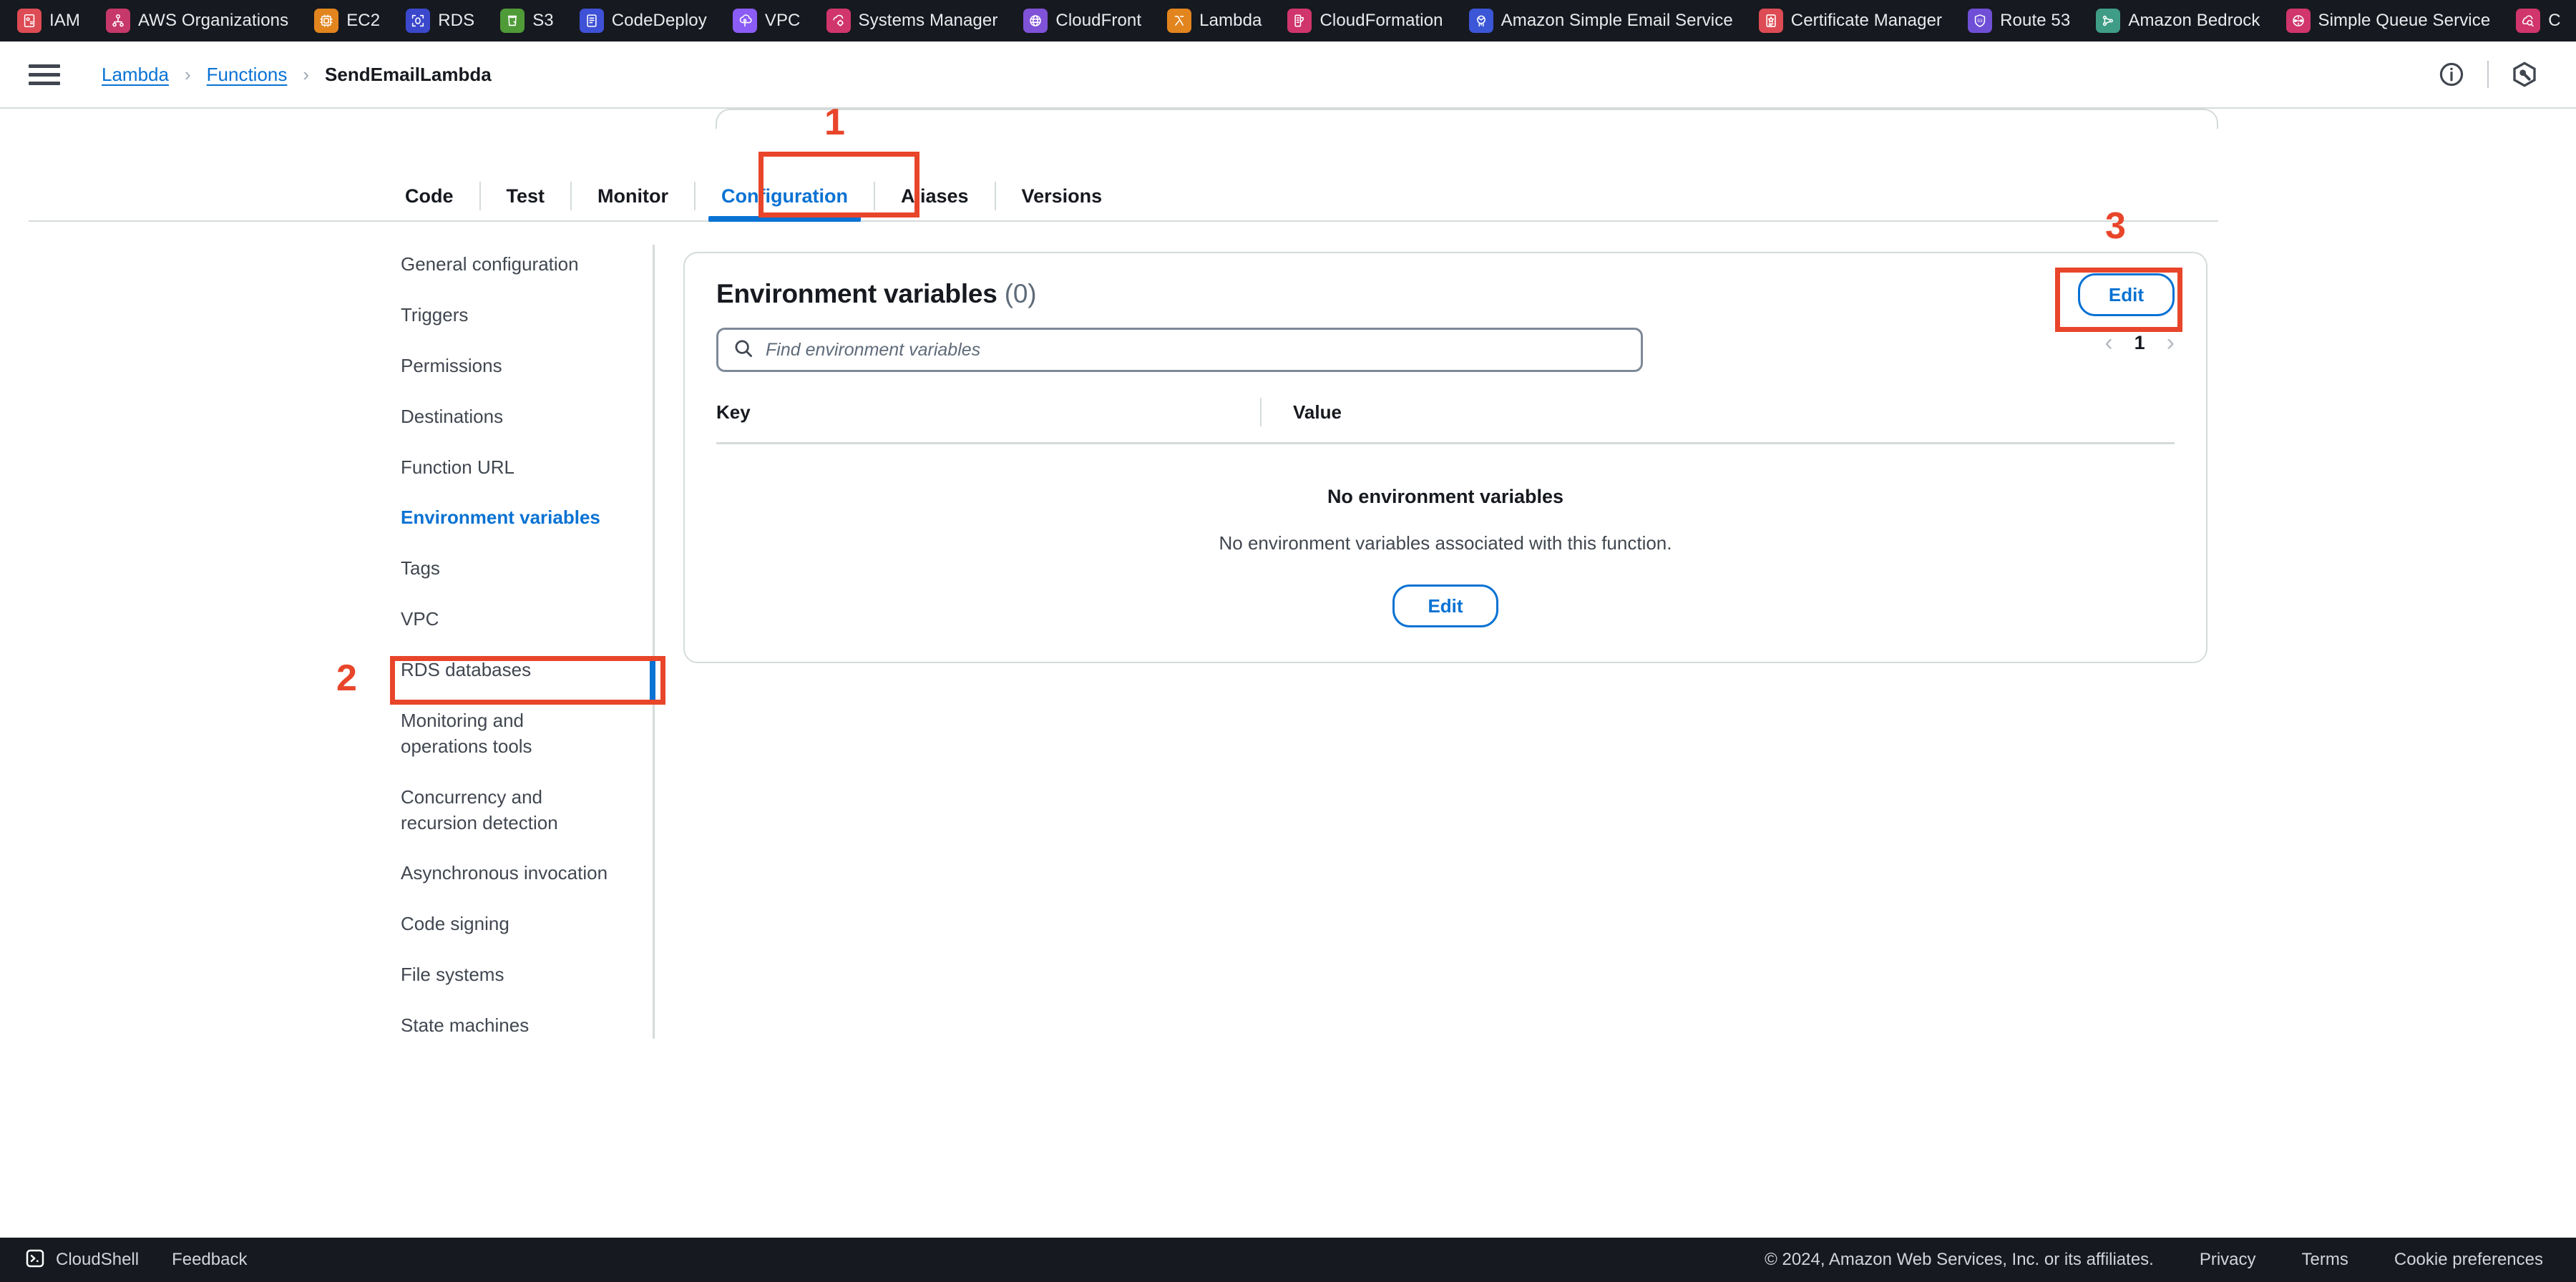  Describe the element at coordinates (346, 678) in the screenshot. I see `annotation-number-2: 2` at that location.